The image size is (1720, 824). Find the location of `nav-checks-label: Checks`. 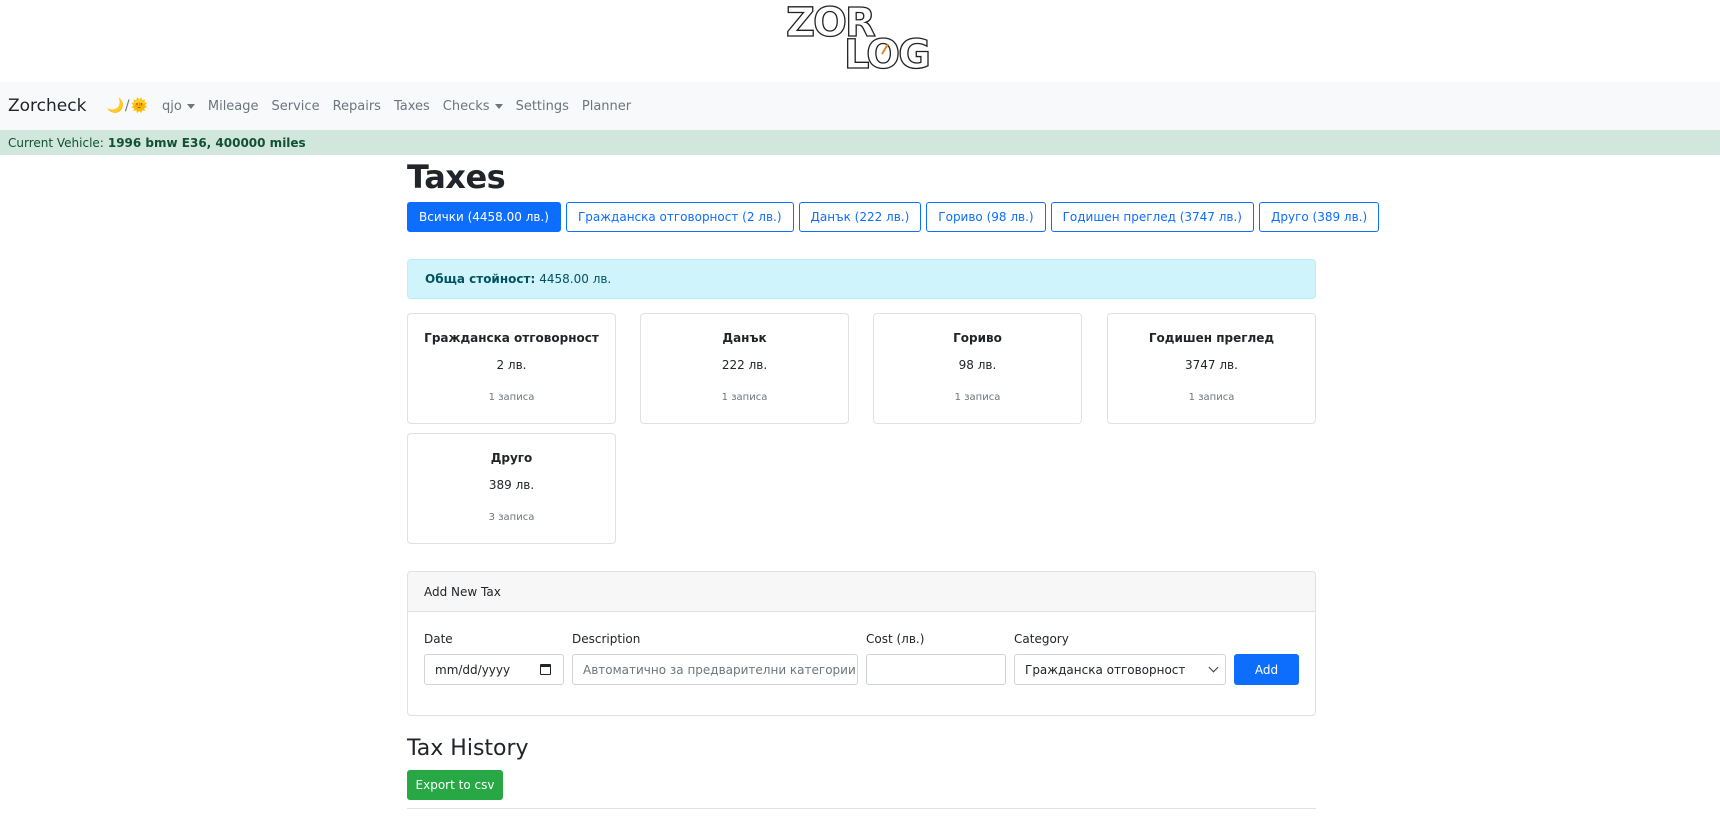

nav-checks-label: Checks is located at coordinates (466, 106).